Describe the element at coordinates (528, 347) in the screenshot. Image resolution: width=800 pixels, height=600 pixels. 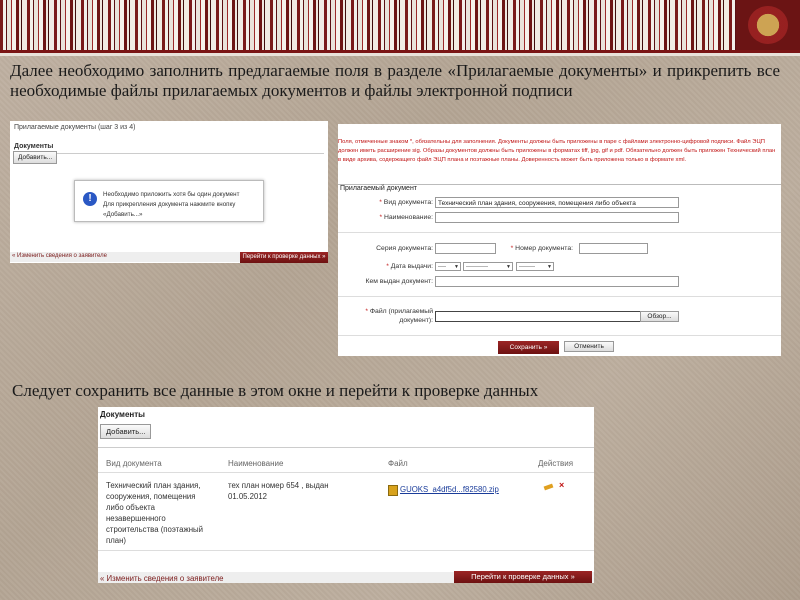
I see `save-button: Сохранить »` at that location.